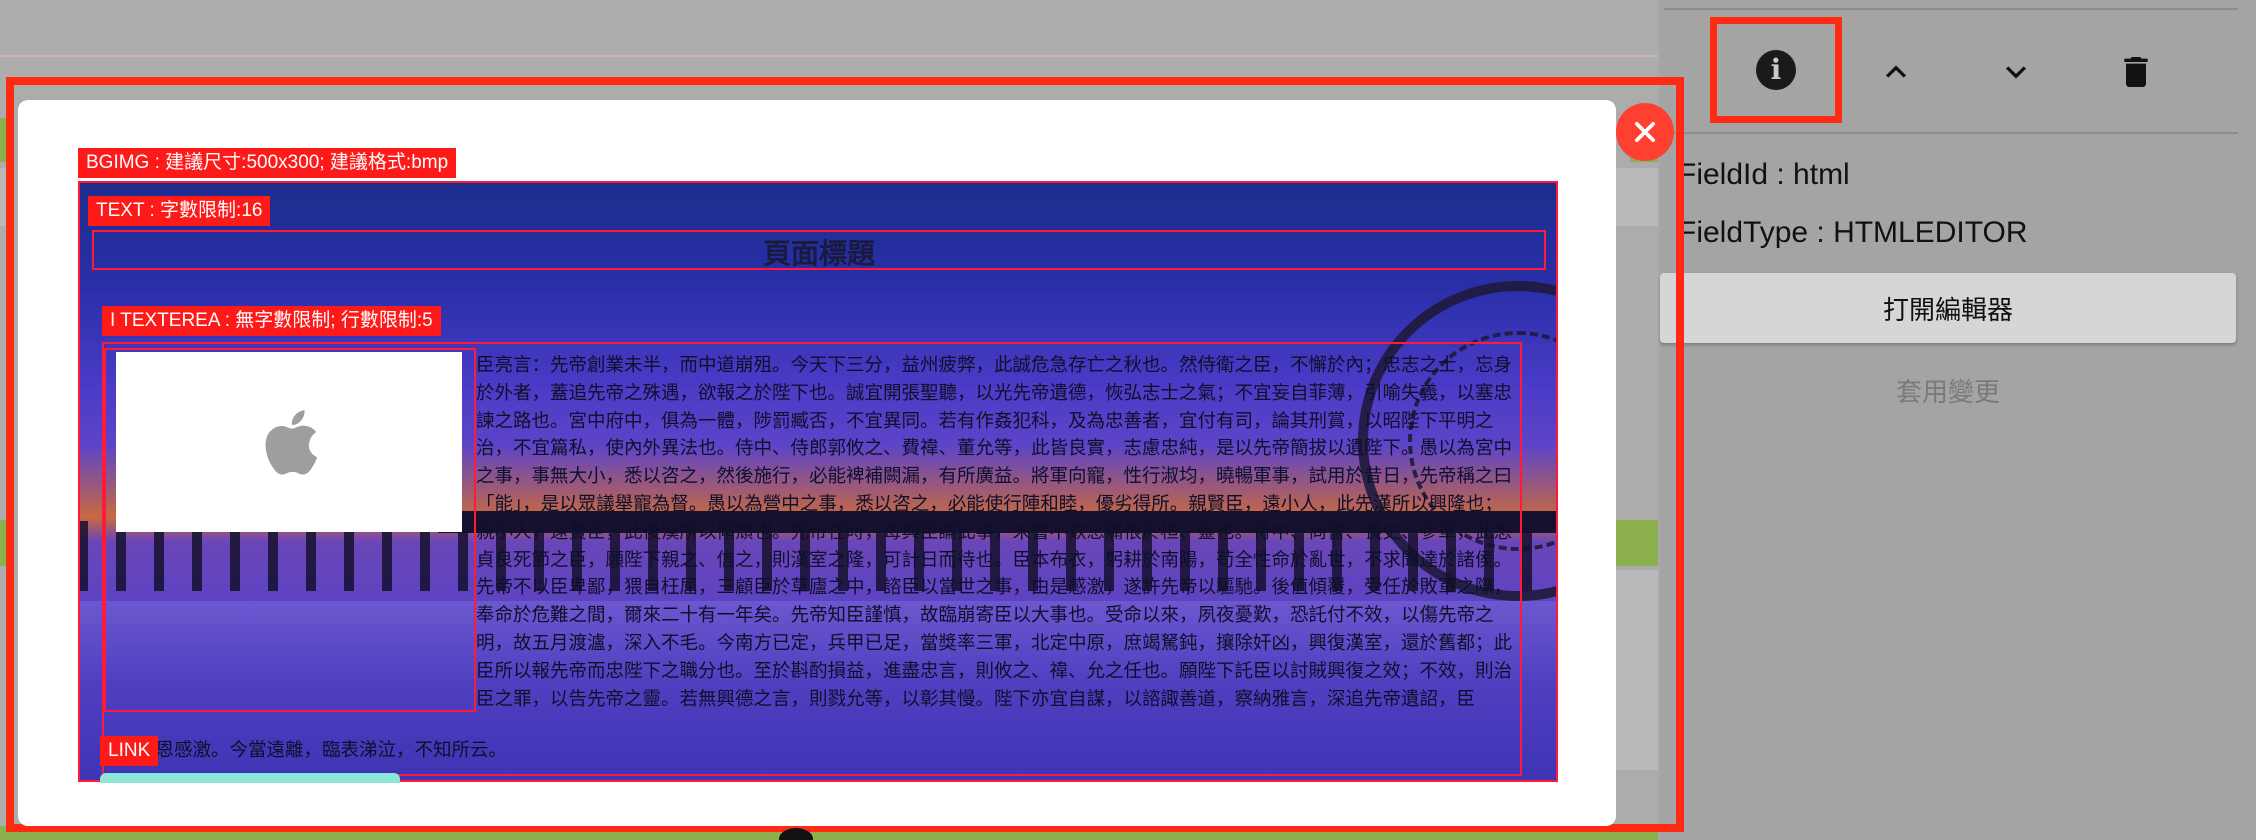  Describe the element at coordinates (1853, 232) in the screenshot. I see `field-type-text: FieldType : HTMLEDITOR` at that location.